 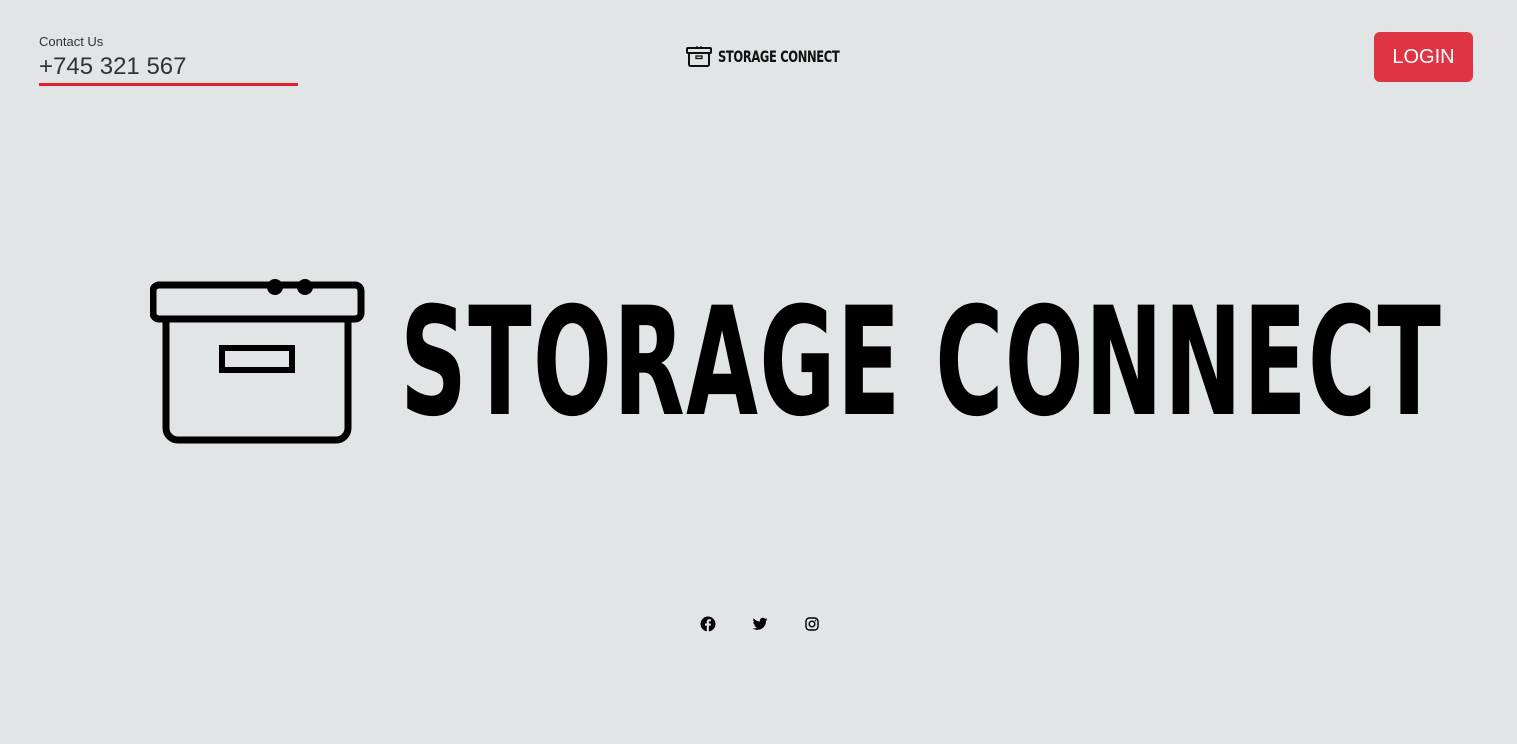 I want to click on twitter-icon, so click(x=760, y=623).